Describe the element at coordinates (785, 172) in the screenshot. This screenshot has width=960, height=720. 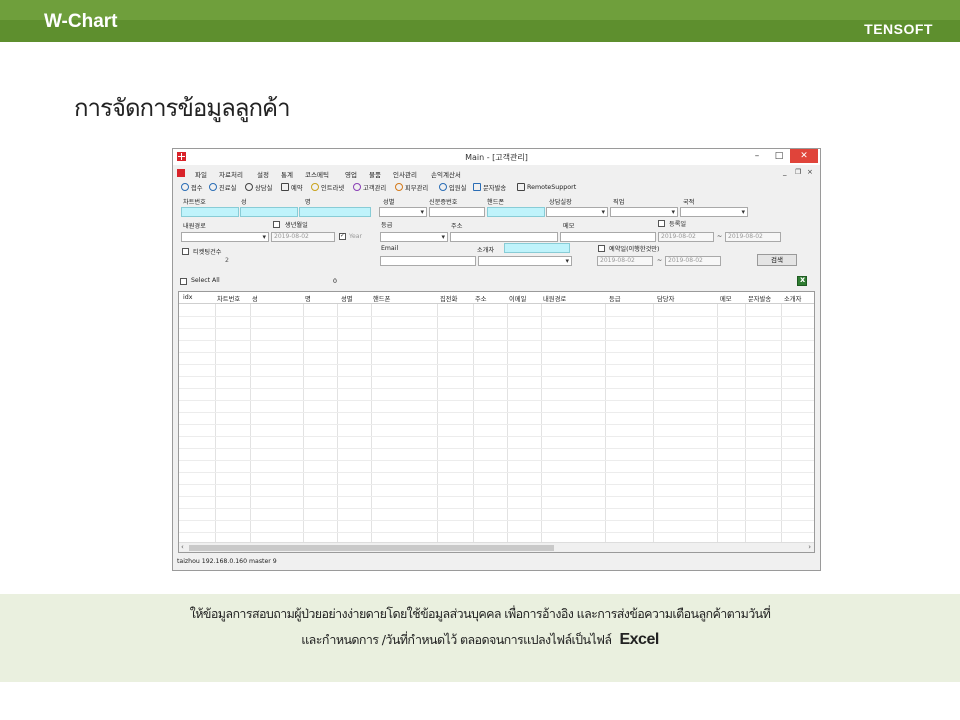
I see `mdi-minimize-button: _` at that location.